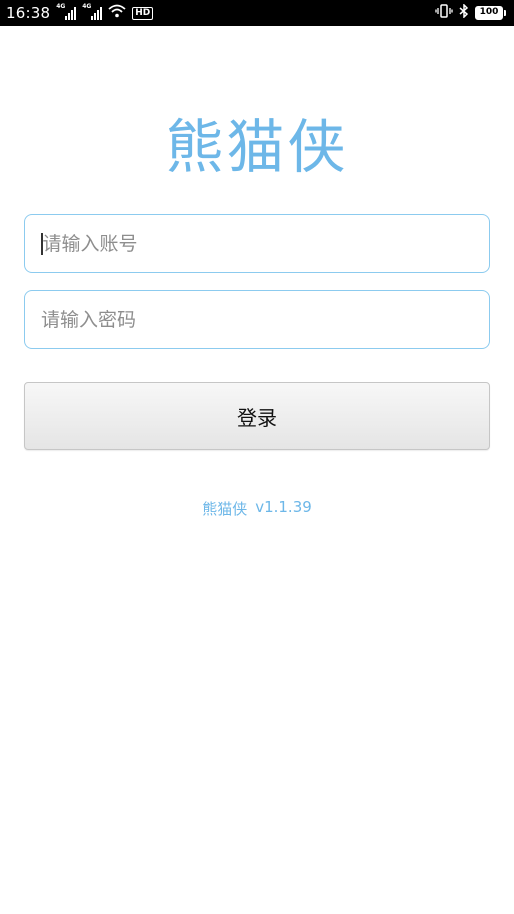  I want to click on account-input, so click(265, 243).